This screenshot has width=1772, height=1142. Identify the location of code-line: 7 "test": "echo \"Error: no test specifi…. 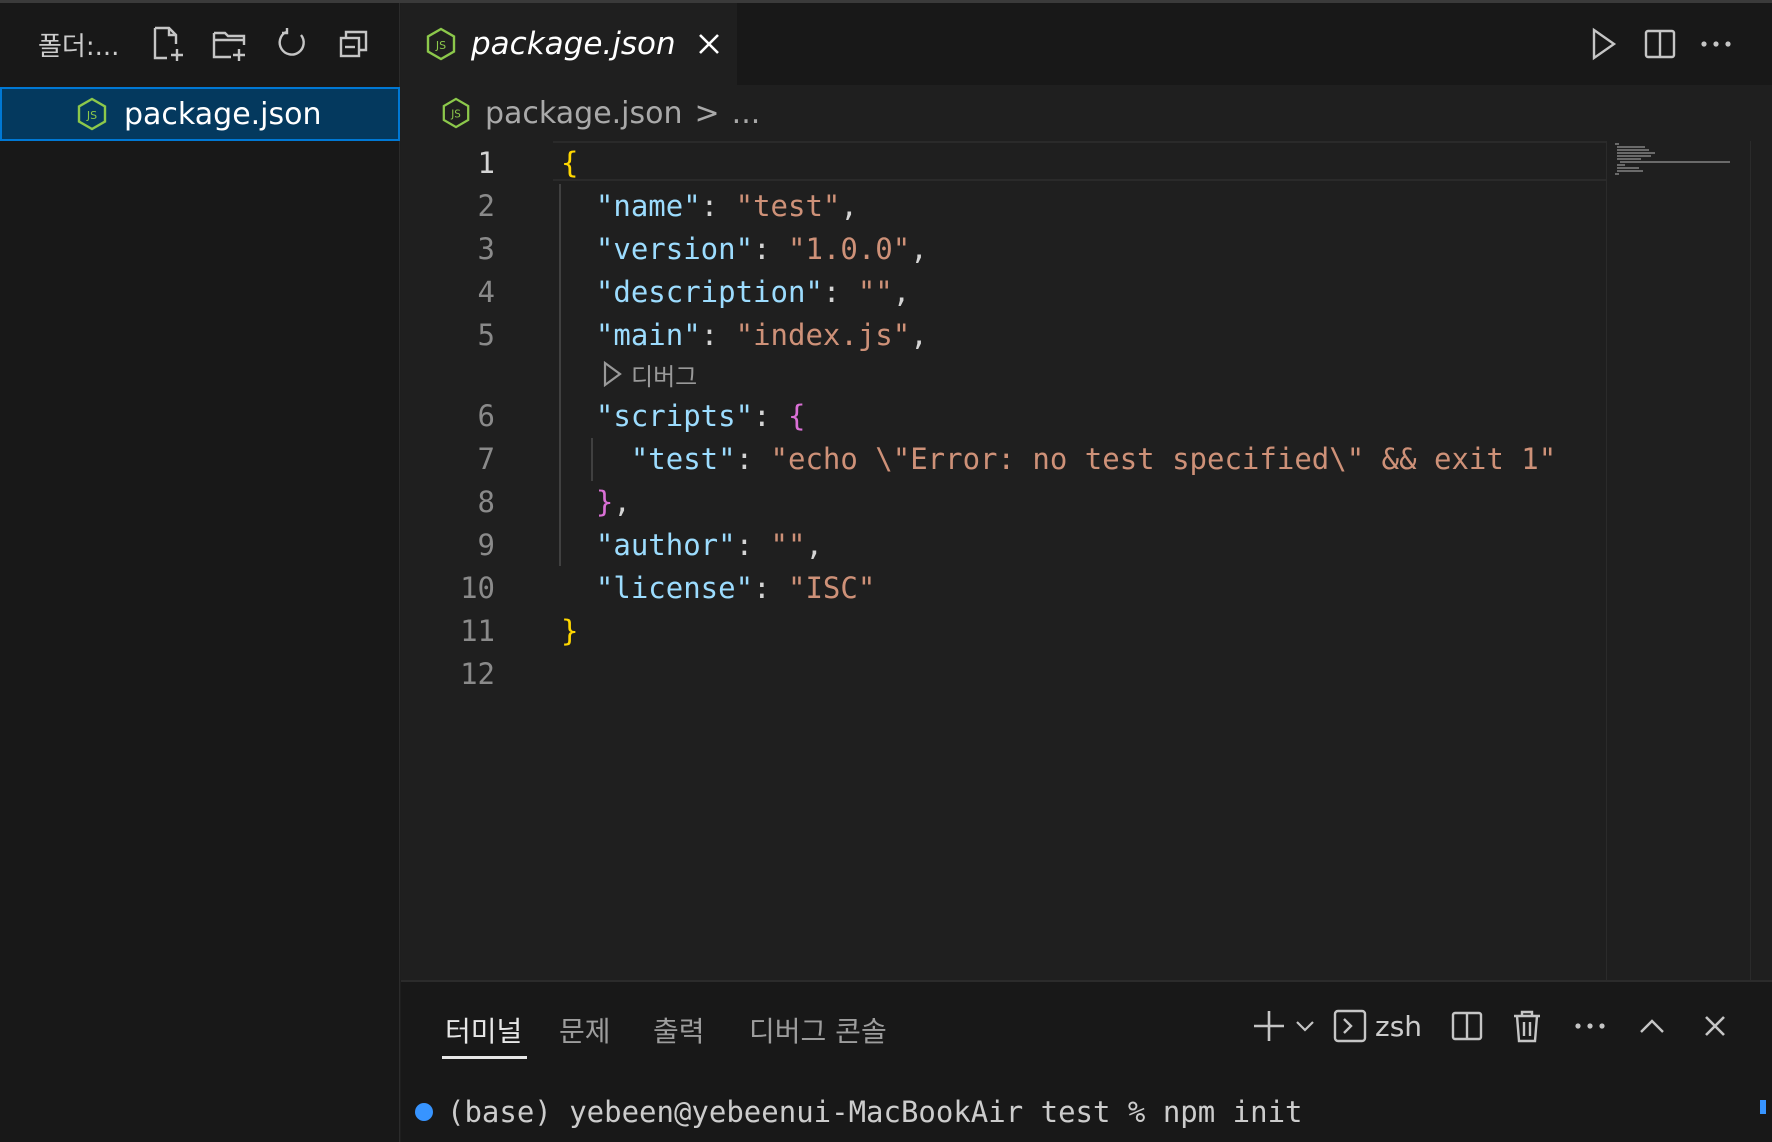
(1003, 458).